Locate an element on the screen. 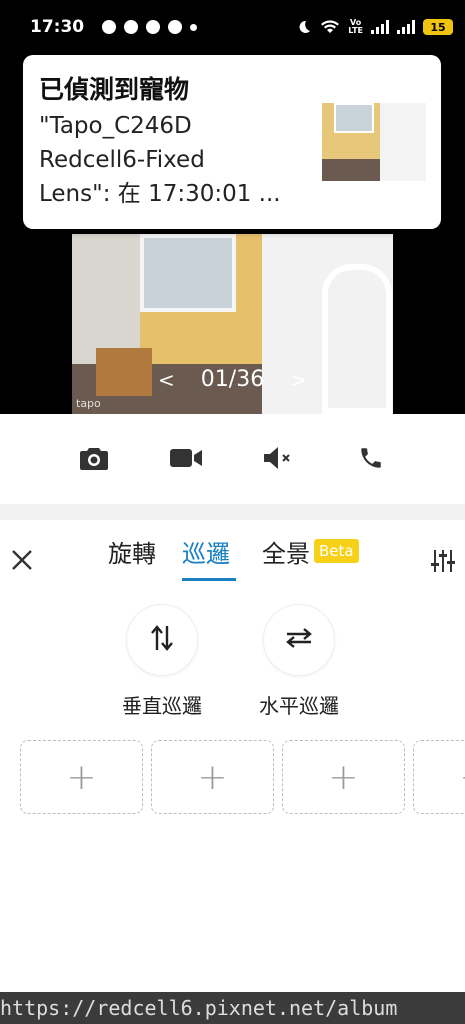 The image size is (465, 1024). more-notifications-dot-icon is located at coordinates (194, 27).